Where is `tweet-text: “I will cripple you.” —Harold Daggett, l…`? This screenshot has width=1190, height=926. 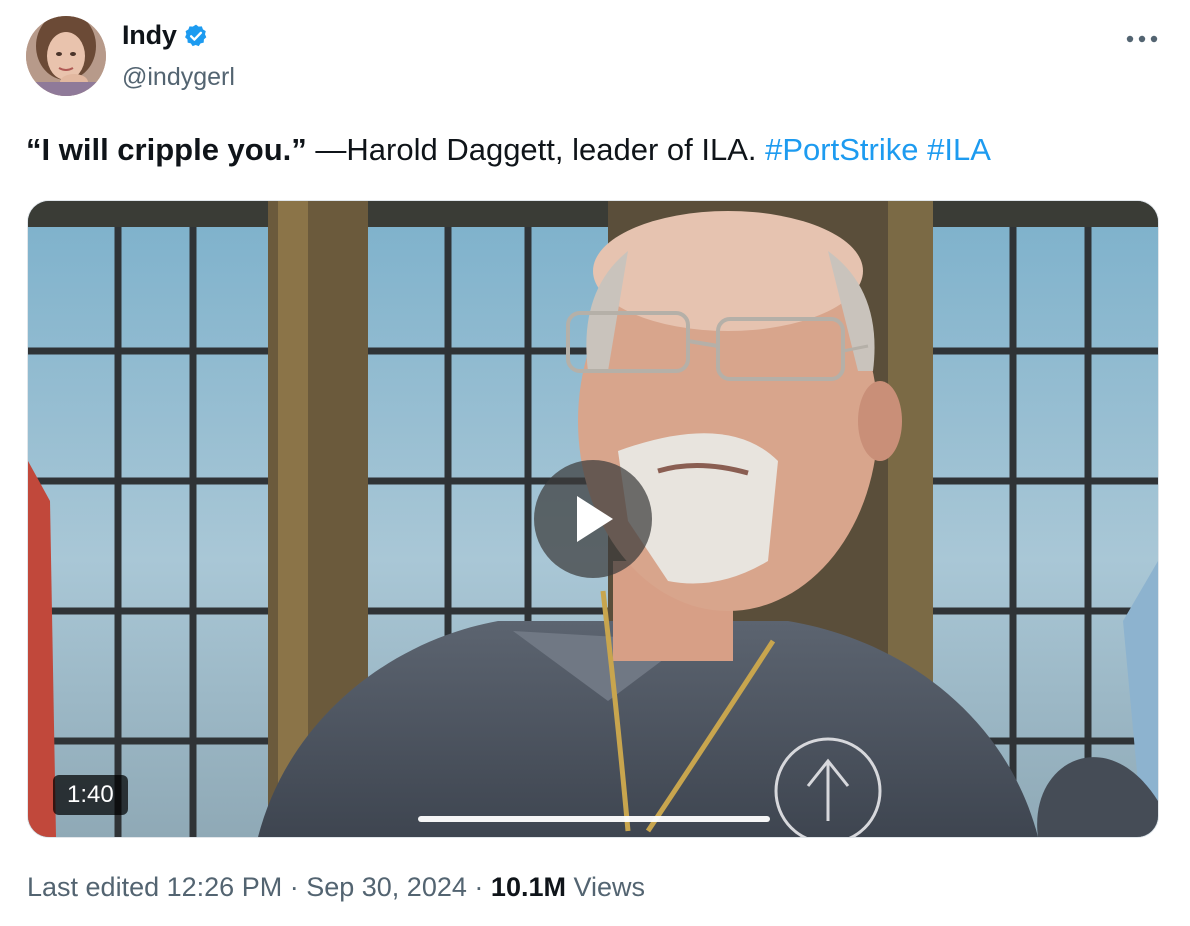 tweet-text: “I will cripple you.” —Harold Daggett, l… is located at coordinates (508, 150).